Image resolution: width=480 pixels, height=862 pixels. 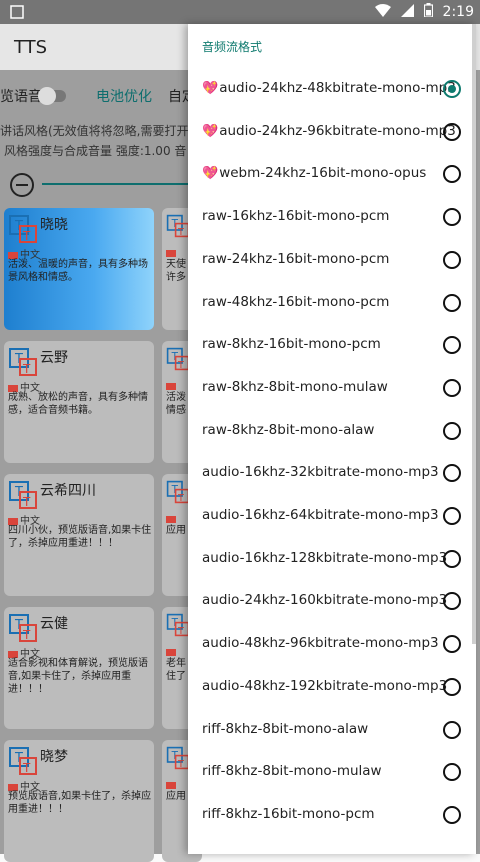 I want to click on format-option-label: audio-16khz-128kbitrate-mono-mp3, so click(x=325, y=557).